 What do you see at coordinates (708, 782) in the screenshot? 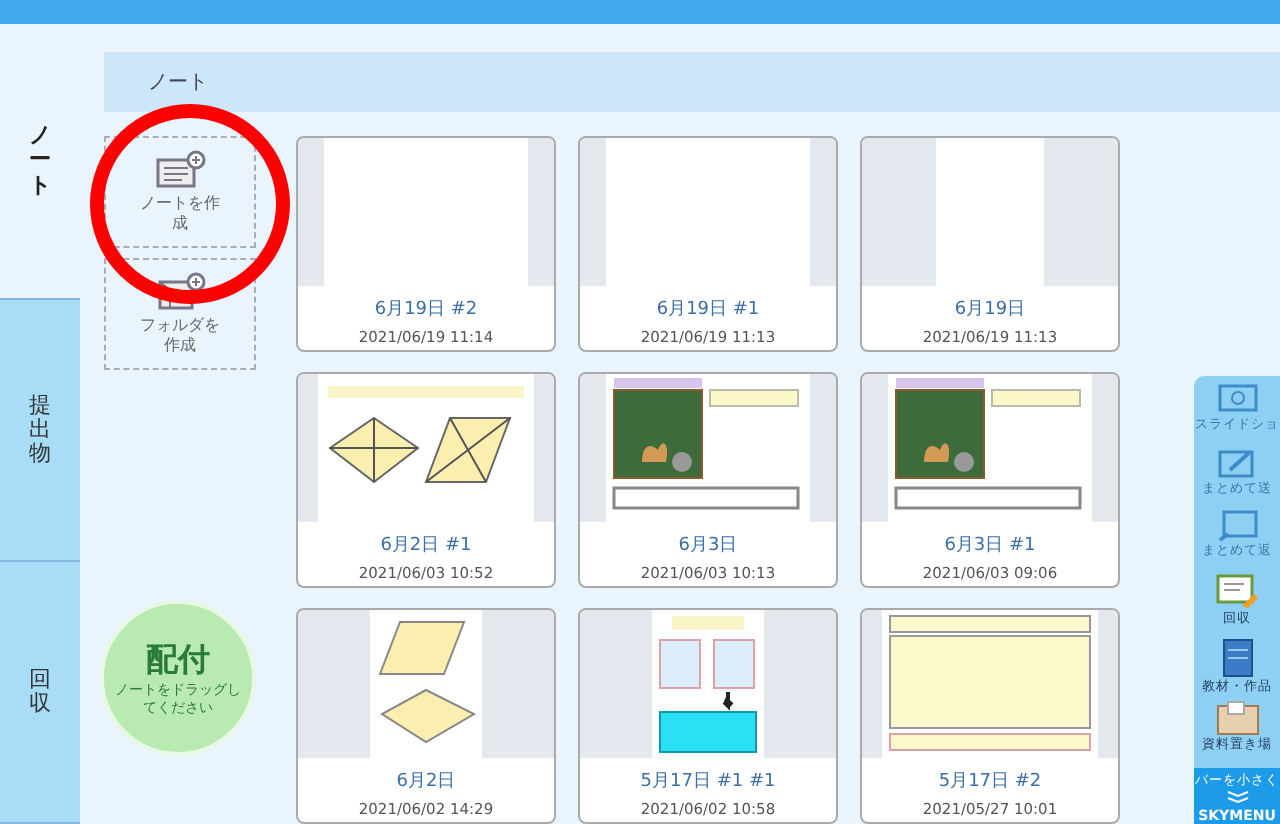
I see `note-title: 5月17日 #1 #1` at bounding box center [708, 782].